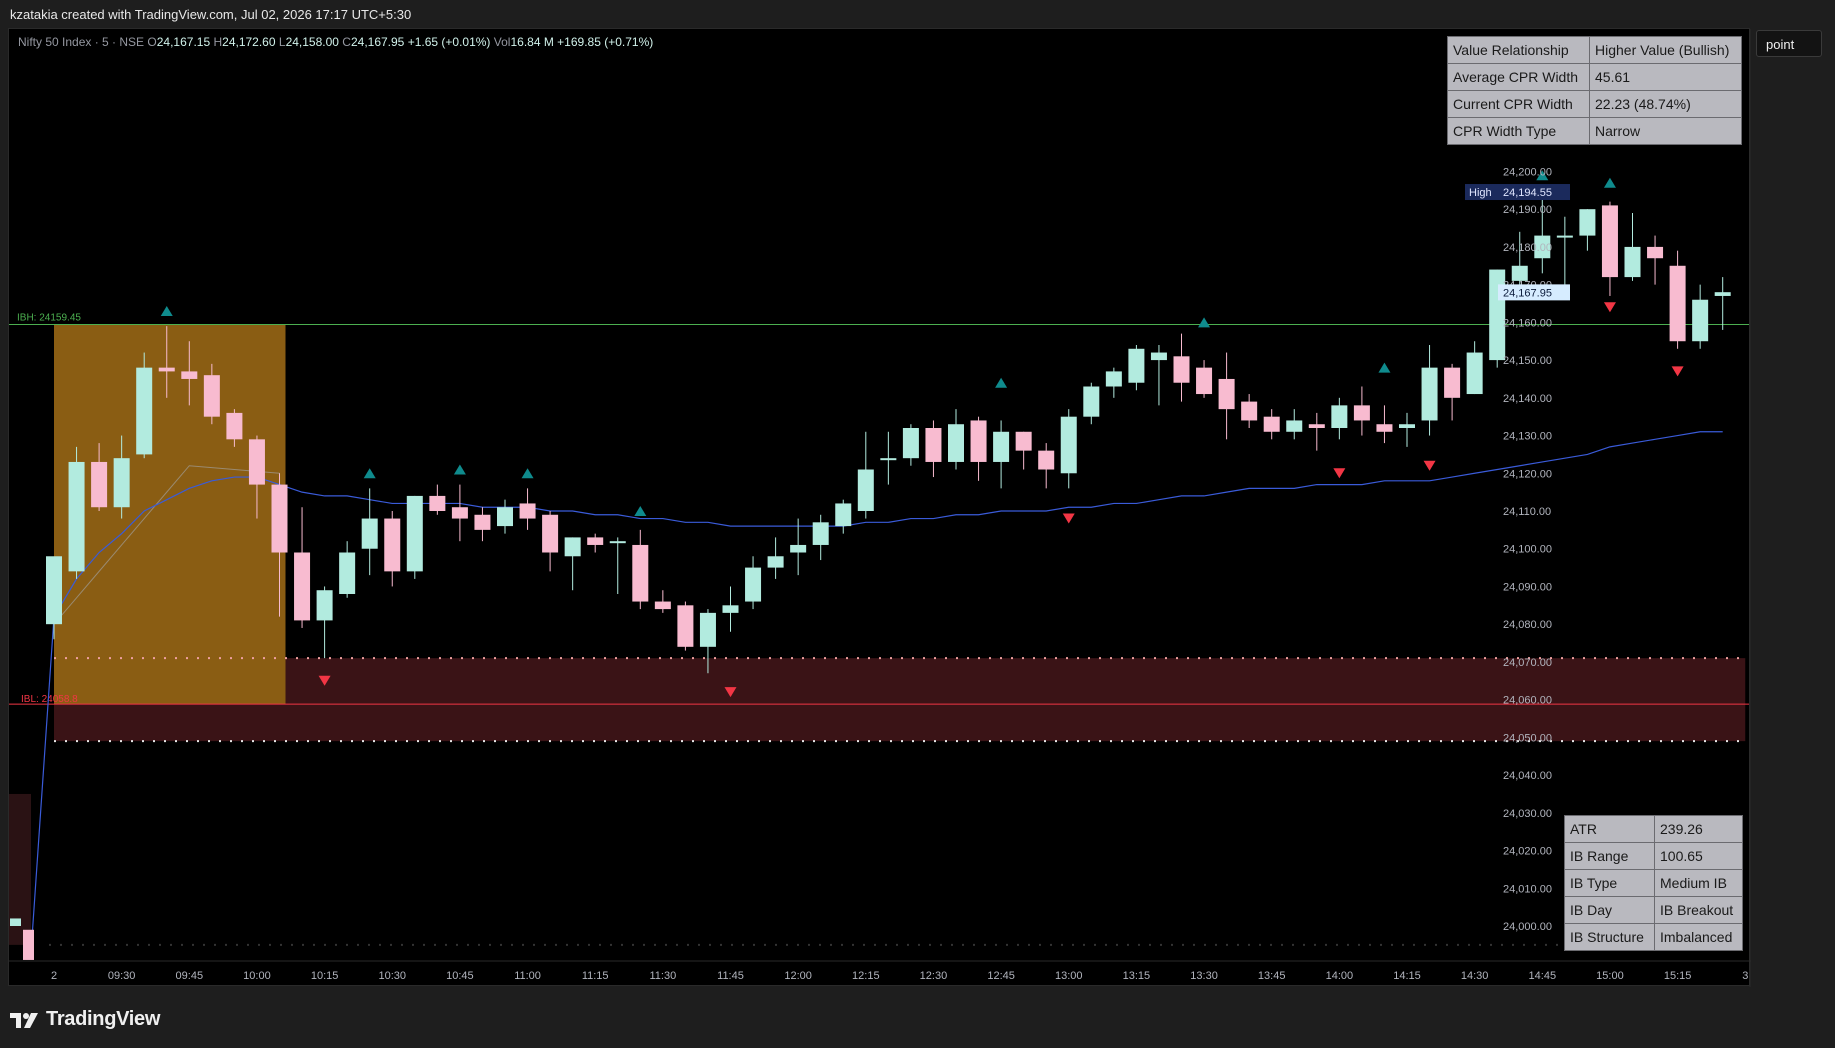 The height and width of the screenshot is (1048, 1835). What do you see at coordinates (1527, 889) in the screenshot?
I see `y-tick-label: 24,010.00` at bounding box center [1527, 889].